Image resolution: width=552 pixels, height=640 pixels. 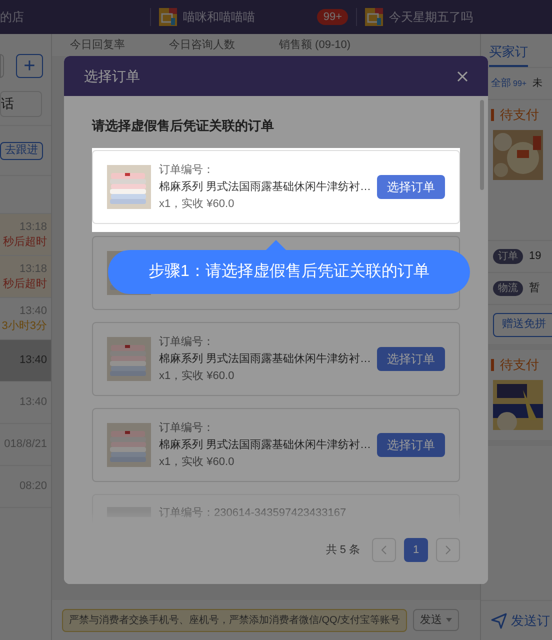 What do you see at coordinates (508, 54) in the screenshot?
I see `orders-tab: 买家订` at bounding box center [508, 54].